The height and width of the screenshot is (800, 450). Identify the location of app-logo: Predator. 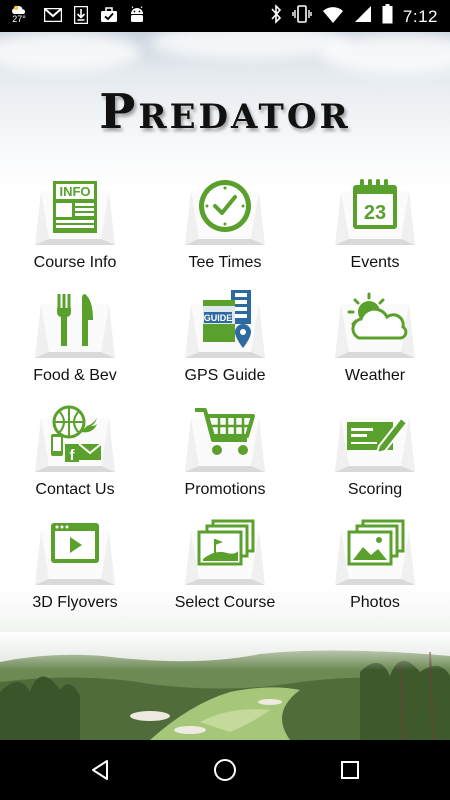
(225, 112).